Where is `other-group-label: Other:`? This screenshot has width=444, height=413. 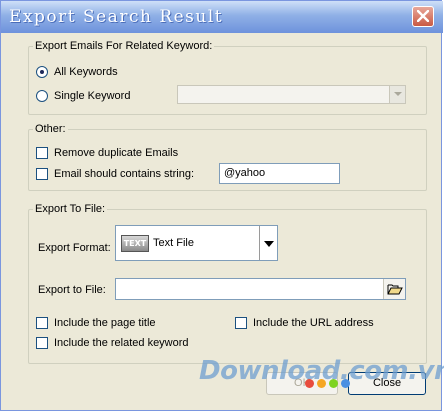 other-group-label: Other: is located at coordinates (50, 129).